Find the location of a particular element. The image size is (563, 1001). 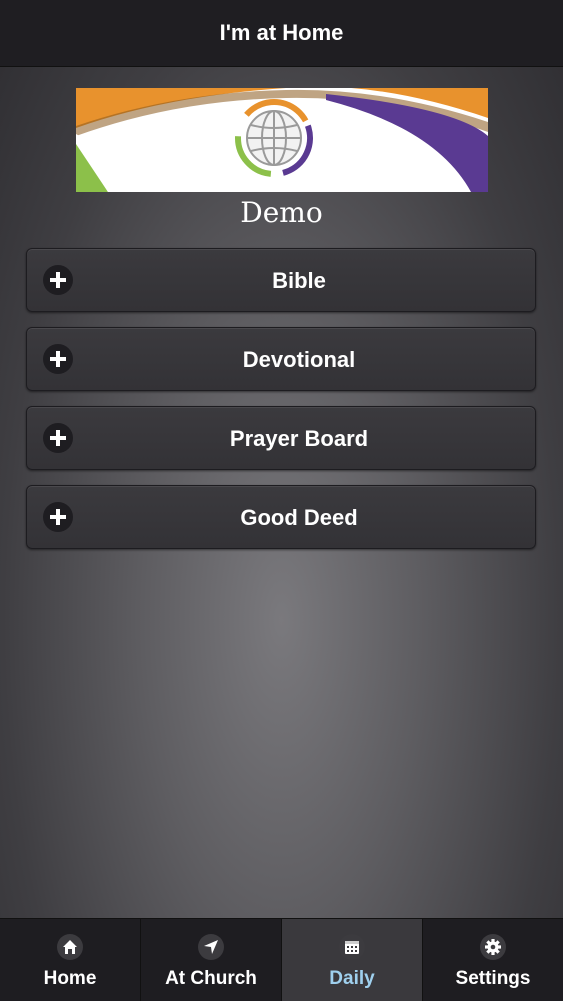

bottom-tab-bar: Home At Church Daily Settings is located at coordinates (281, 959).